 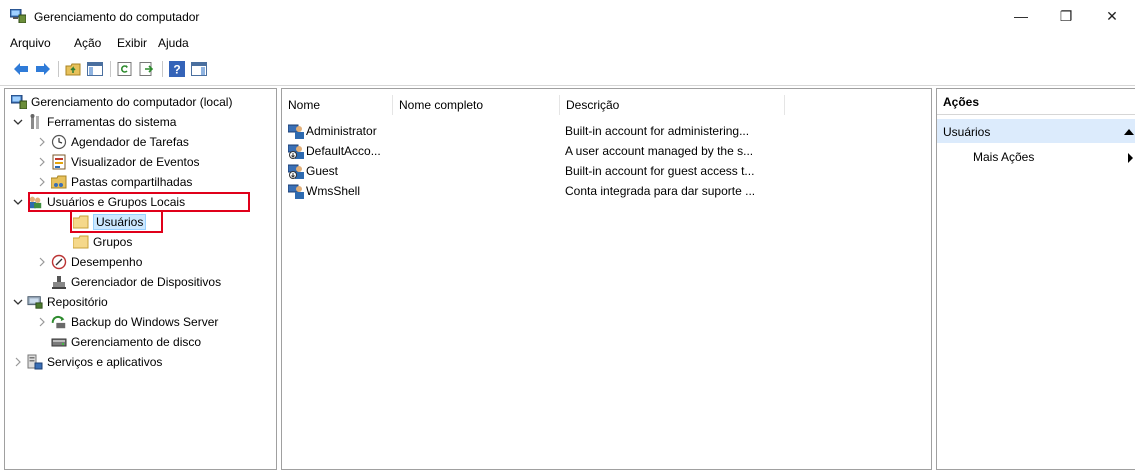 What do you see at coordinates (476, 105) in the screenshot?
I see `column-header-full-name: Nome completo` at bounding box center [476, 105].